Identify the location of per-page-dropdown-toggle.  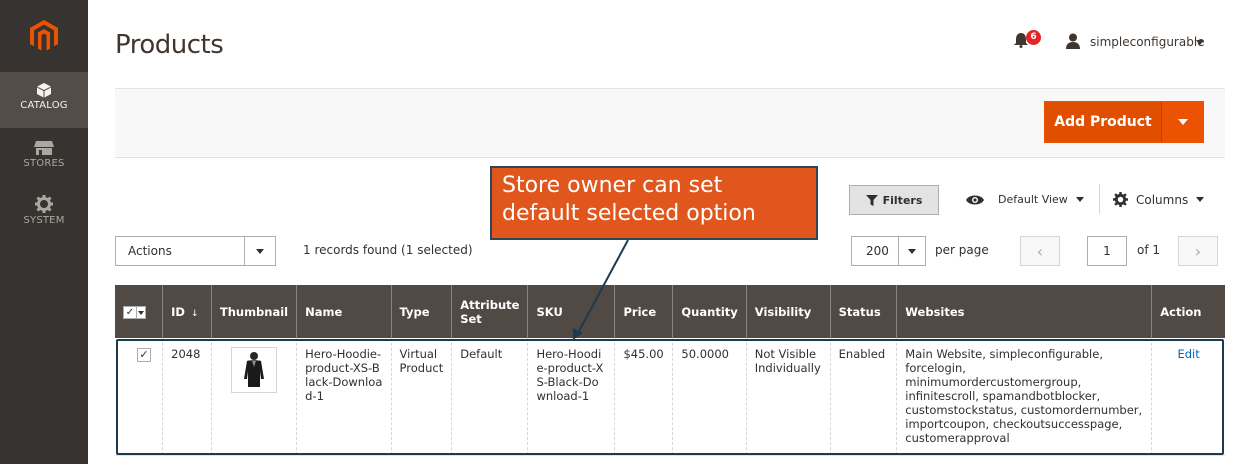
(911, 251).